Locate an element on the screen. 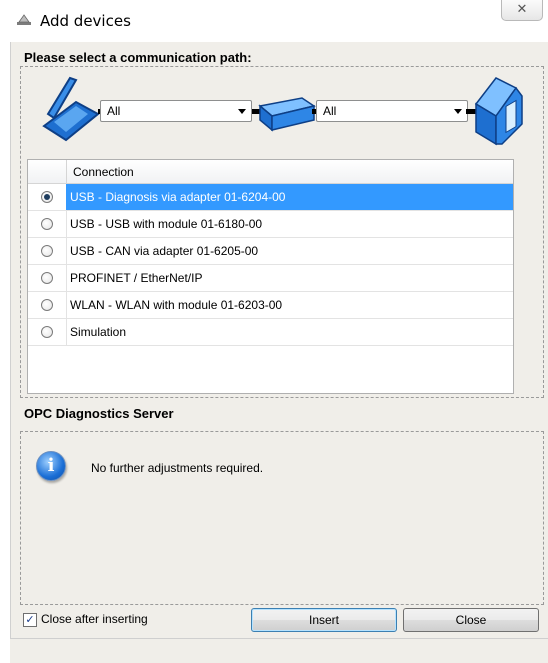 The width and height of the screenshot is (548, 663). info-icon: i is located at coordinates (51, 466).